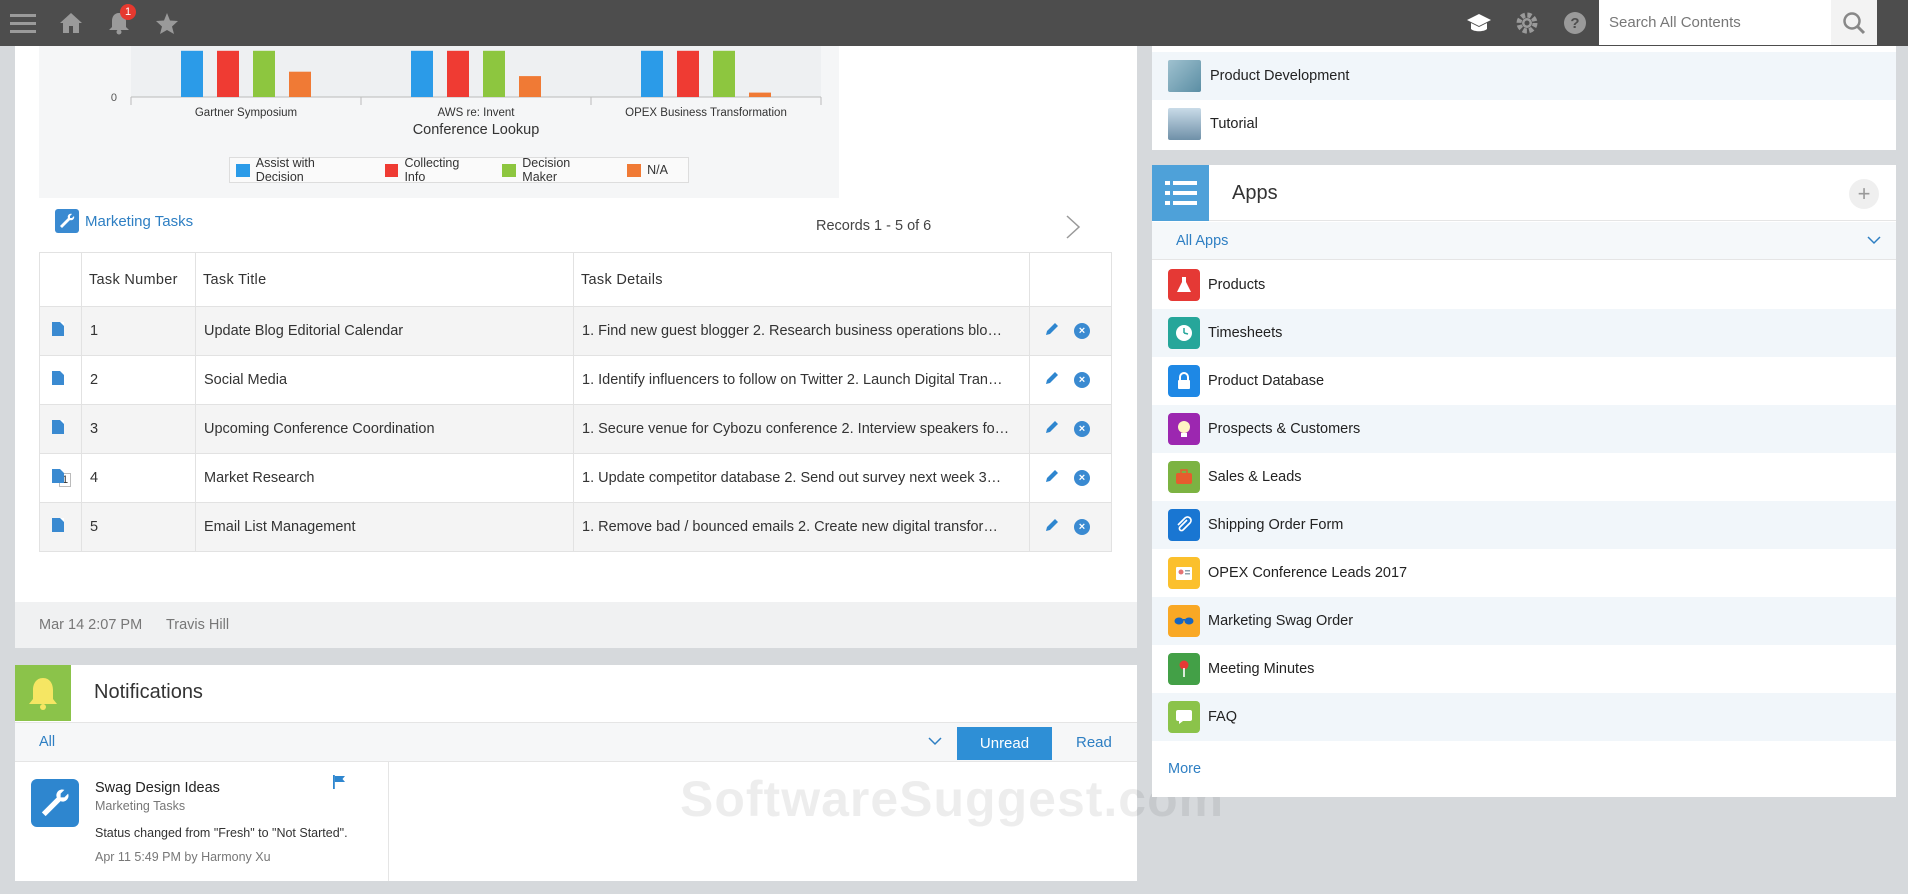  Describe the element at coordinates (1004, 743) in the screenshot. I see `unread-tab: Unread` at that location.